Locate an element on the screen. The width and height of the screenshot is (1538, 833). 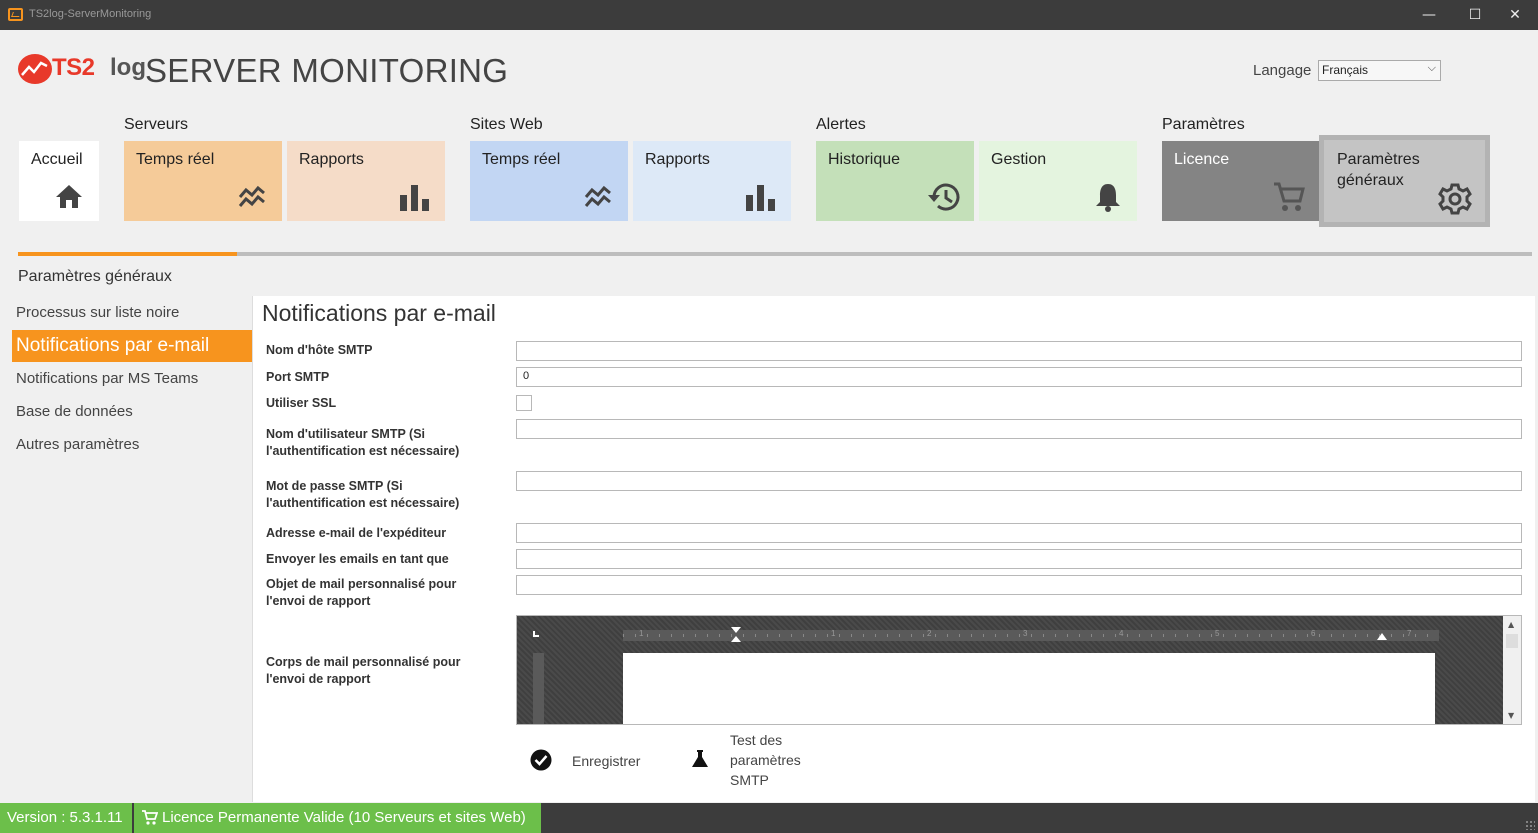
horizontal-ruler: 1 1 2 3 4 5 6 7 is located at coordinates (1031, 635).